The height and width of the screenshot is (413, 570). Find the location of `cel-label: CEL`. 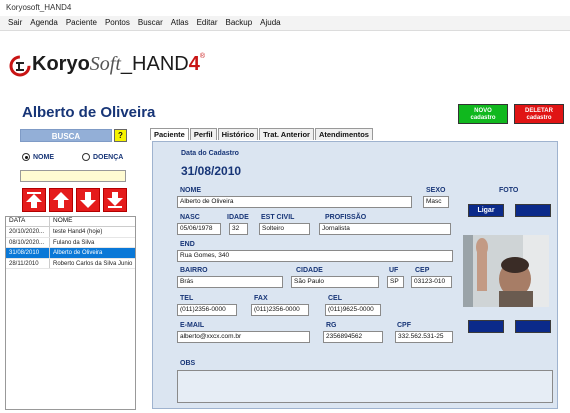

cel-label: CEL is located at coordinates (335, 298).